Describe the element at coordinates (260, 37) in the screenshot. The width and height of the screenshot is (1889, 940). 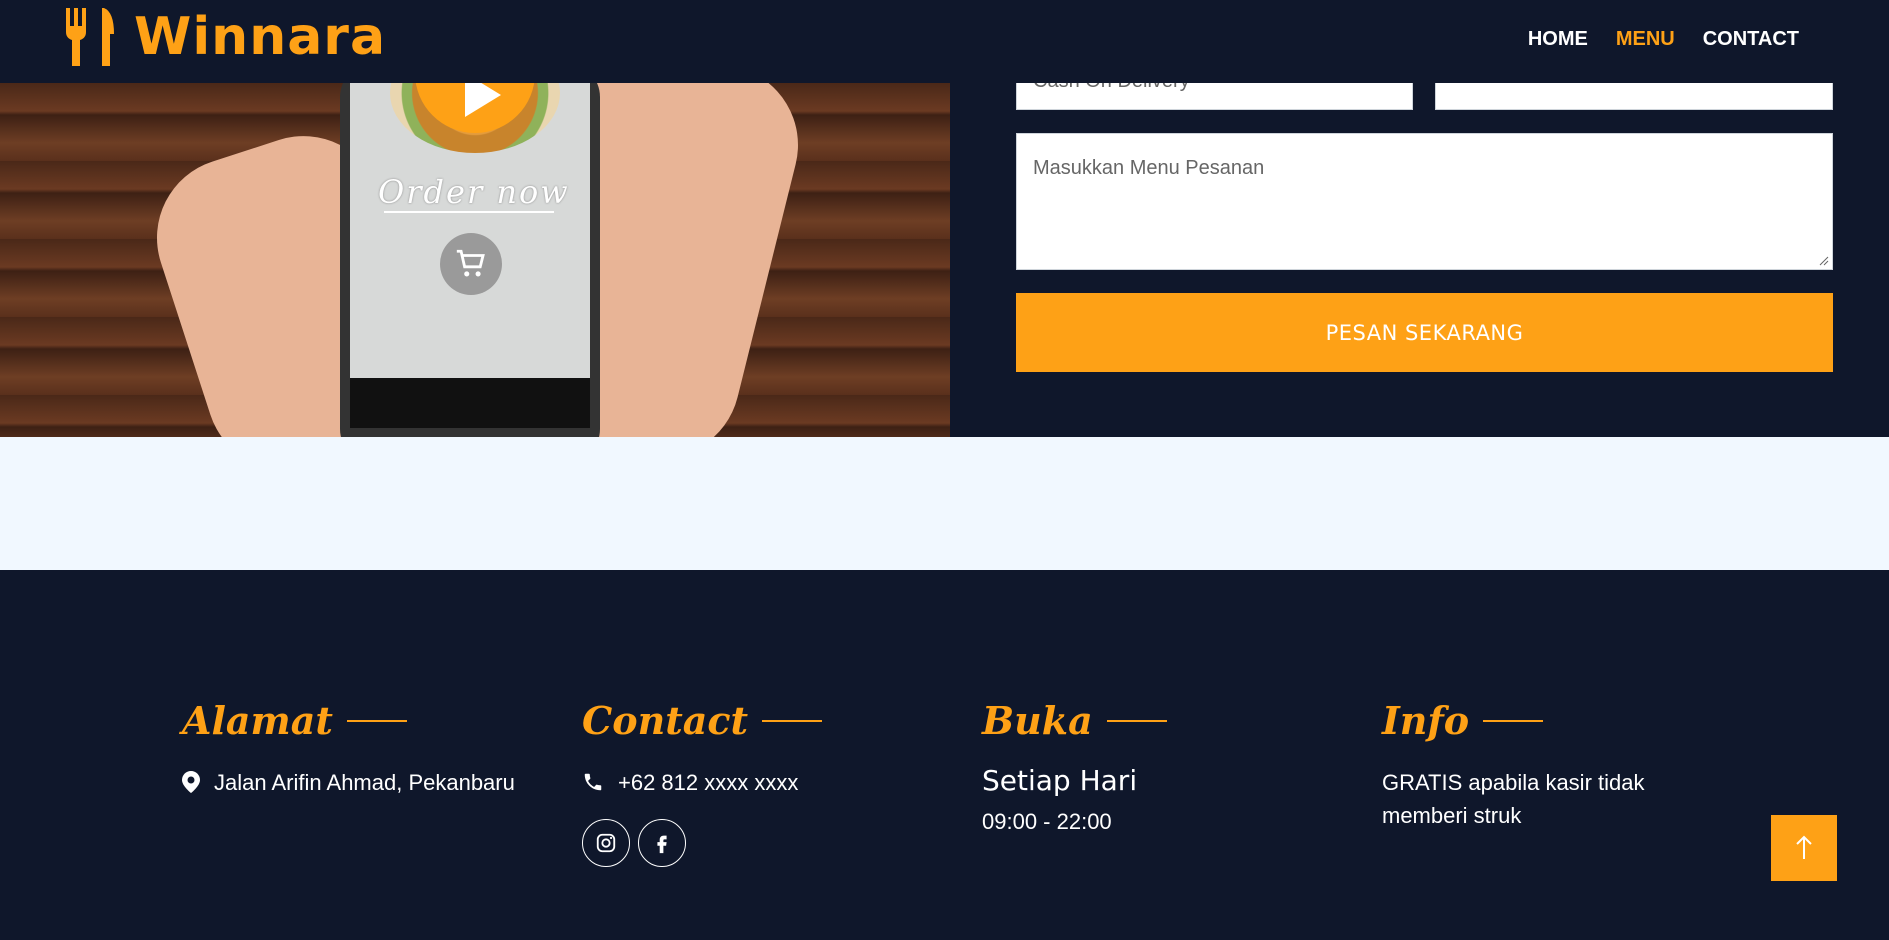
I see `brand-name: Winnara` at that location.